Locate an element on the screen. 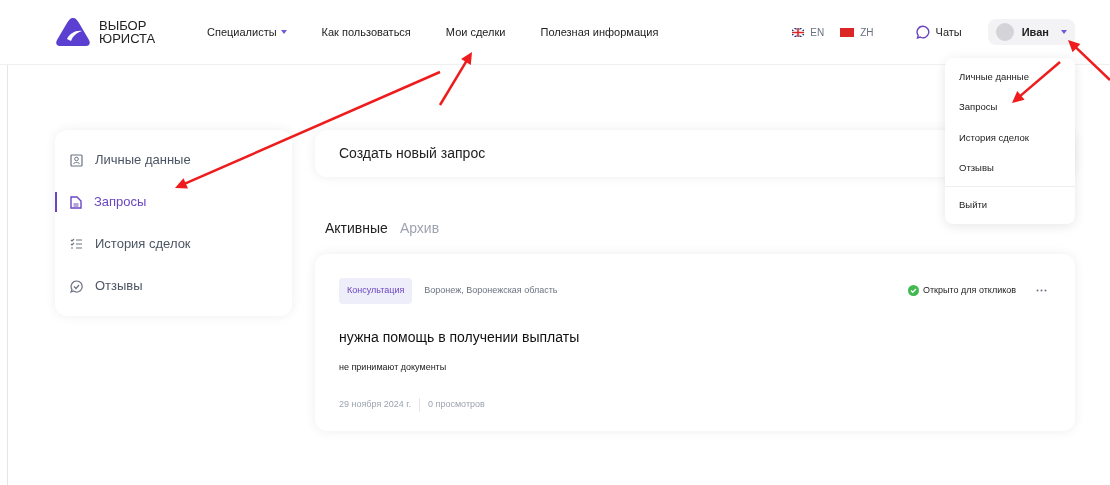 The height and width of the screenshot is (485, 1110). location-text: Воронеж, Воронежская область is located at coordinates (491, 290).